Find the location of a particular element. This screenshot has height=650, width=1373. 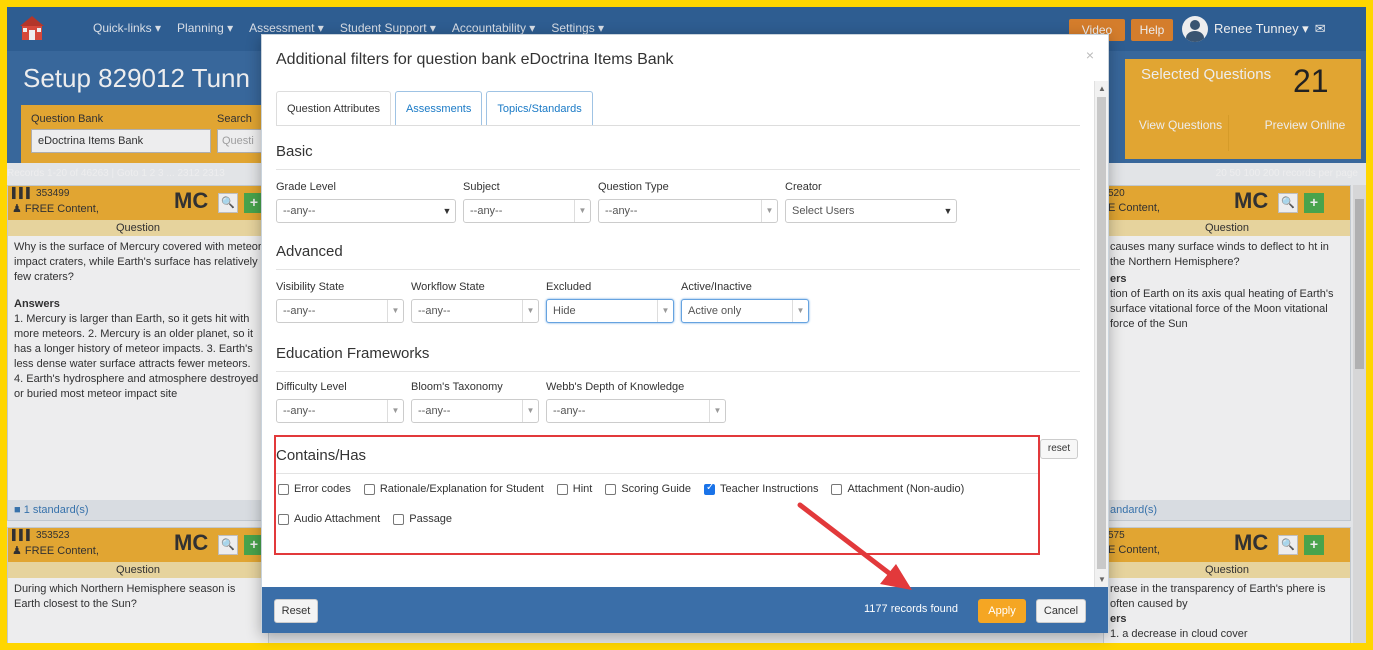

blooms-taxonomy-label: Bloom's Taxonomy is located at coordinates (457, 387).